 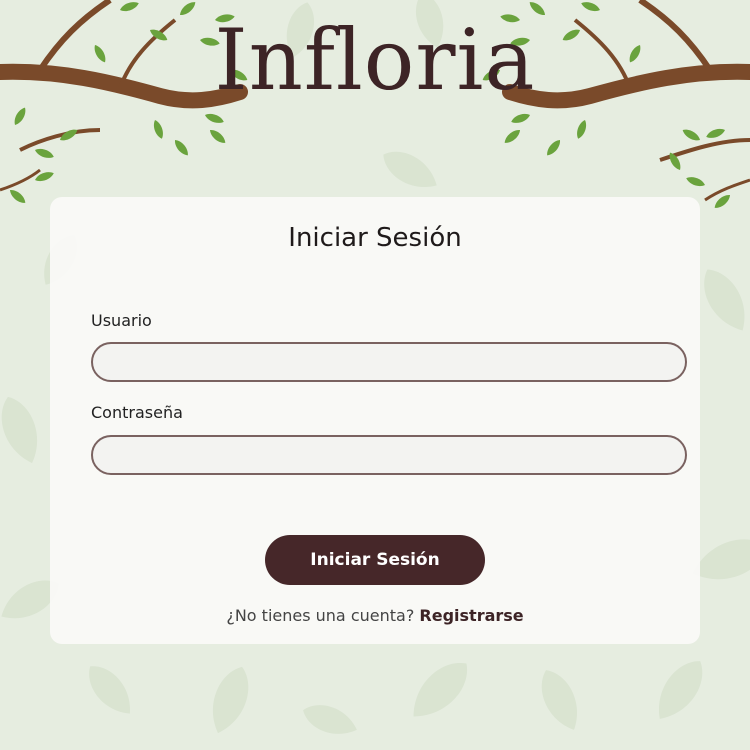 What do you see at coordinates (320, 615) in the screenshot?
I see `register-prompt: ¿No tienes una cuenta?` at bounding box center [320, 615].